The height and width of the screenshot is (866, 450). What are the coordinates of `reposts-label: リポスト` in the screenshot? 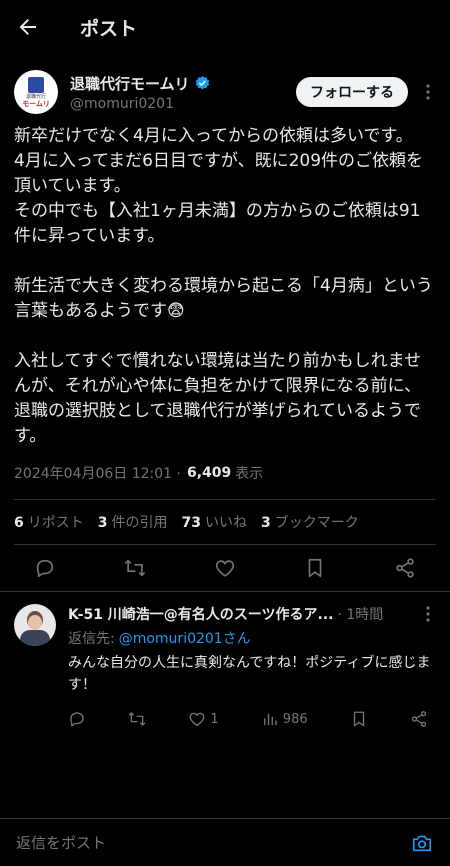 It's located at (55, 523).